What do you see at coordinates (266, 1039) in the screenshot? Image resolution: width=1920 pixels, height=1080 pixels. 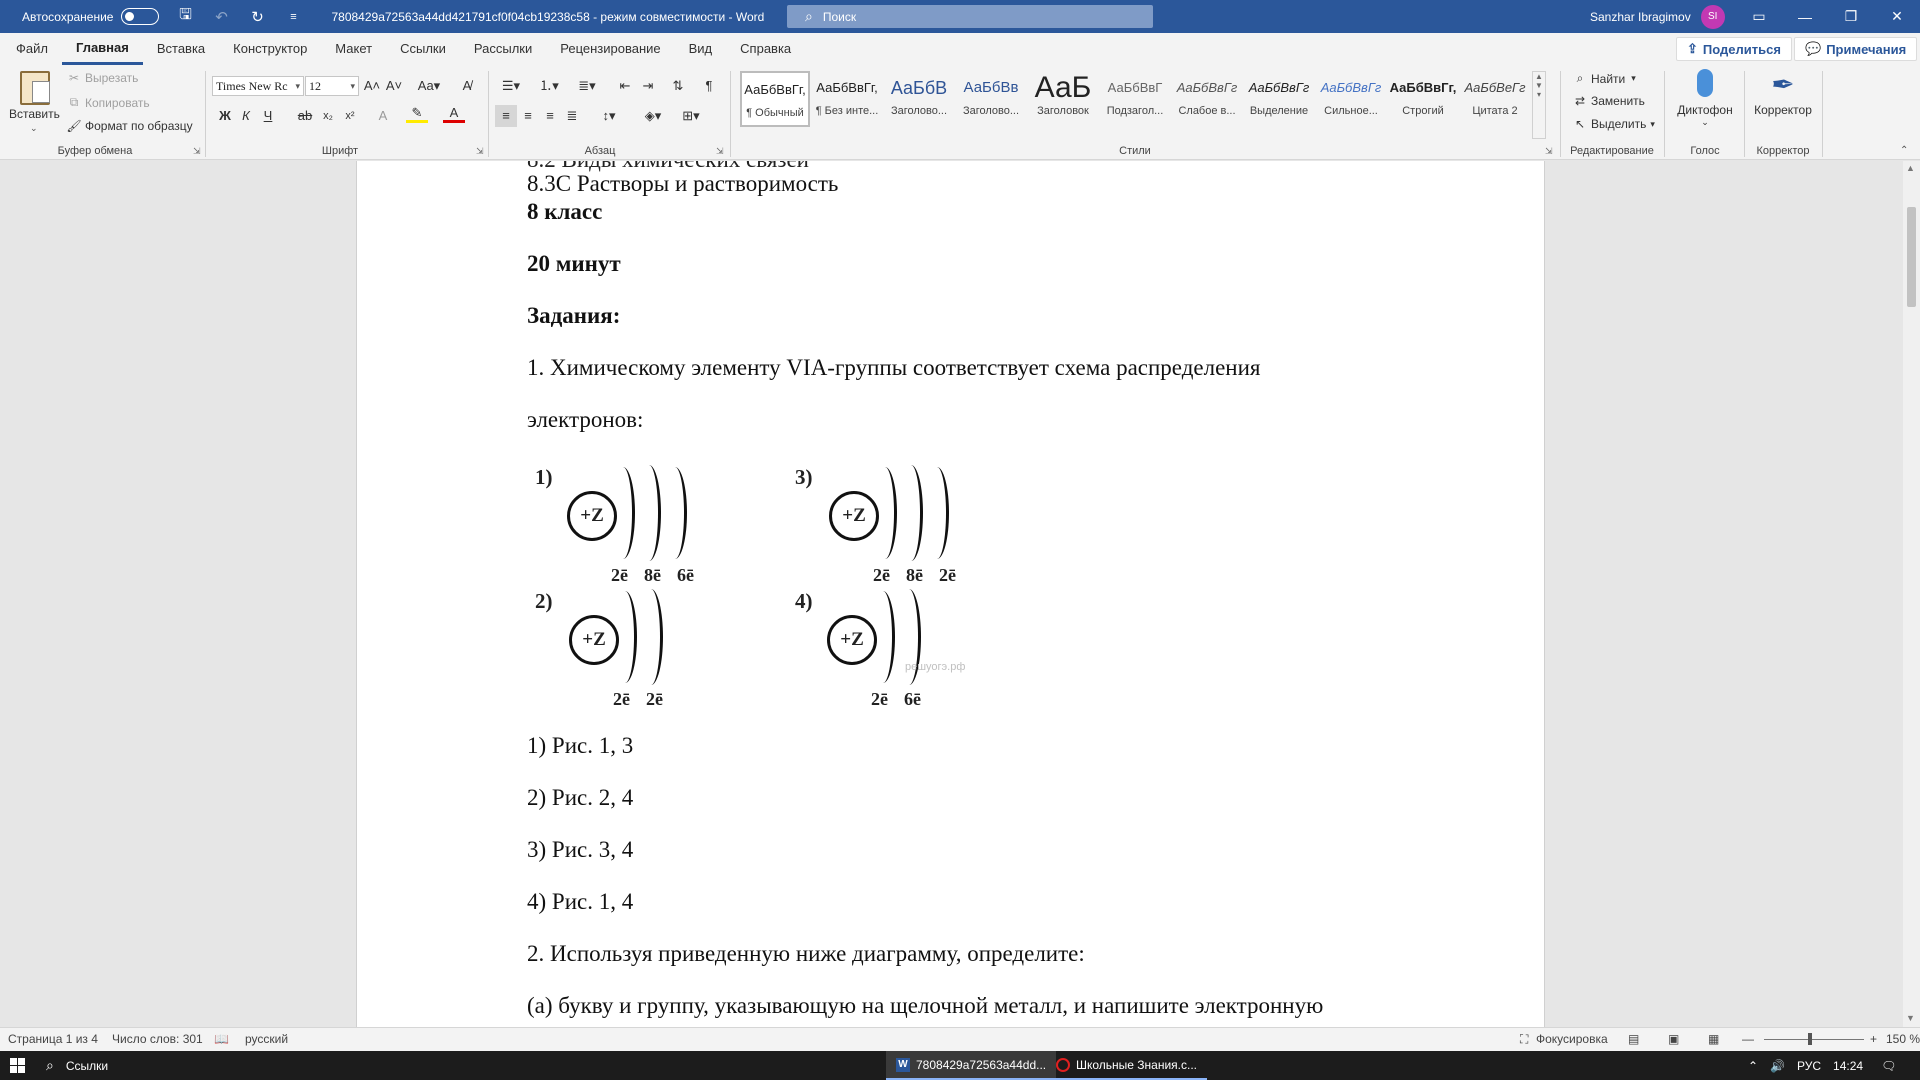 I see `language-indicator: русский` at bounding box center [266, 1039].